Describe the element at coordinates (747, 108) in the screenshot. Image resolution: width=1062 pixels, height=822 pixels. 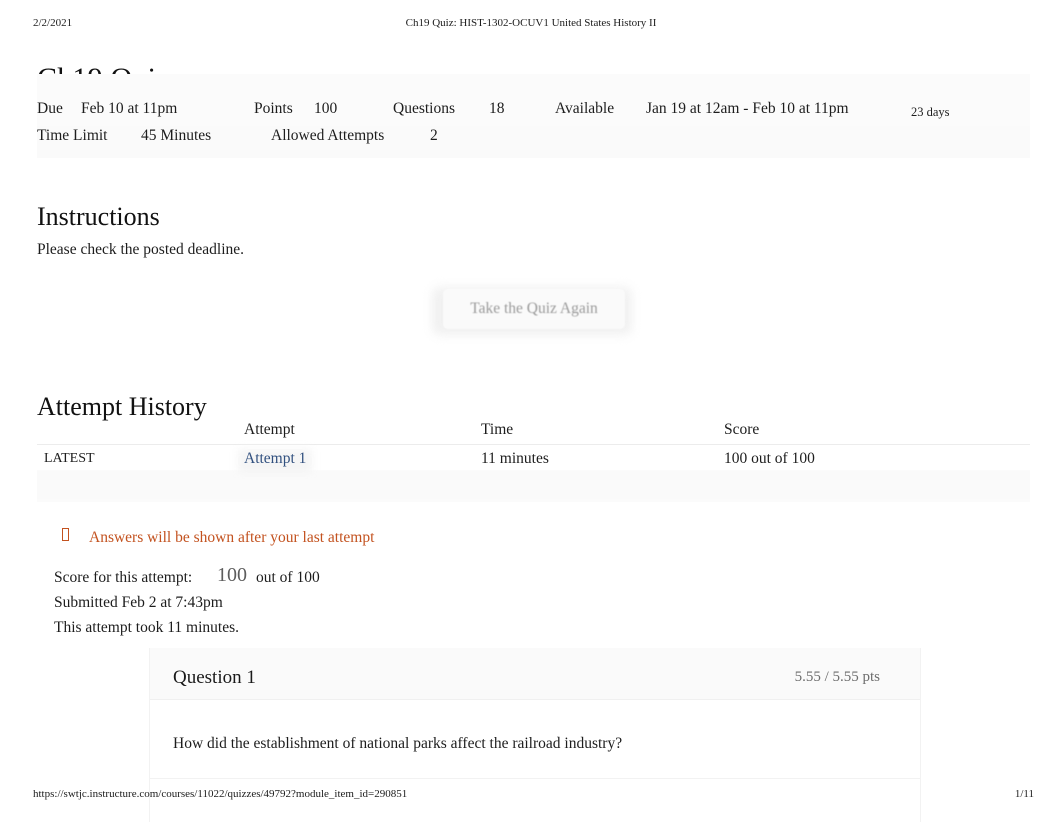
I see `available-value: Jan 19 at 12am - Feb 10 at 11pm` at that location.